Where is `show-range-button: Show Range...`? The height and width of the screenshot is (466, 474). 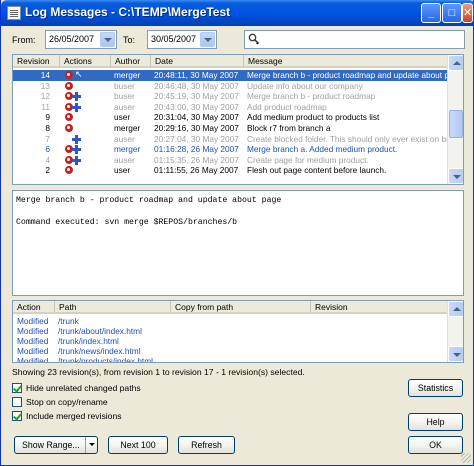
show-range-button: Show Range... is located at coordinates (56, 445).